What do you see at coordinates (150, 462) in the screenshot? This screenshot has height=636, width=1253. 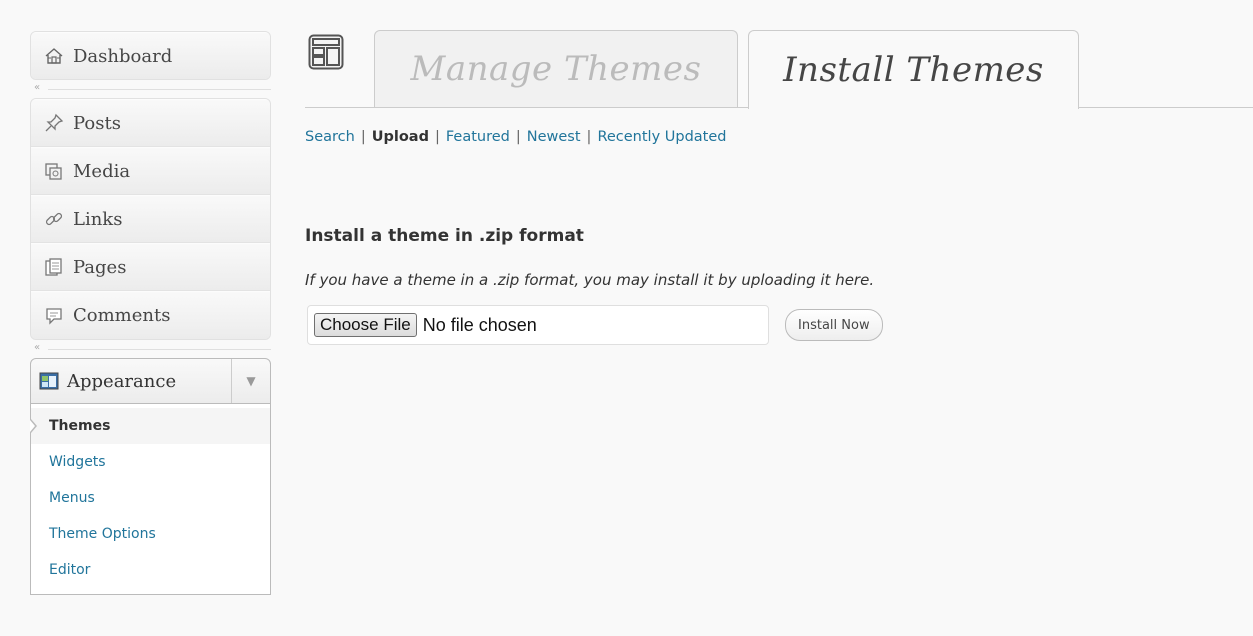 I see `submenu-item-widgets: Widgets` at bounding box center [150, 462].